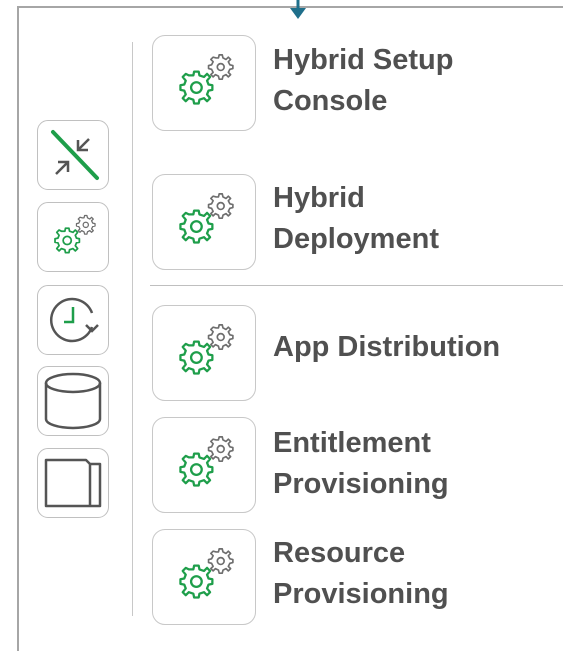 This screenshot has height=651, width=563. Describe the element at coordinates (356, 285) in the screenshot. I see `section-divider` at that location.